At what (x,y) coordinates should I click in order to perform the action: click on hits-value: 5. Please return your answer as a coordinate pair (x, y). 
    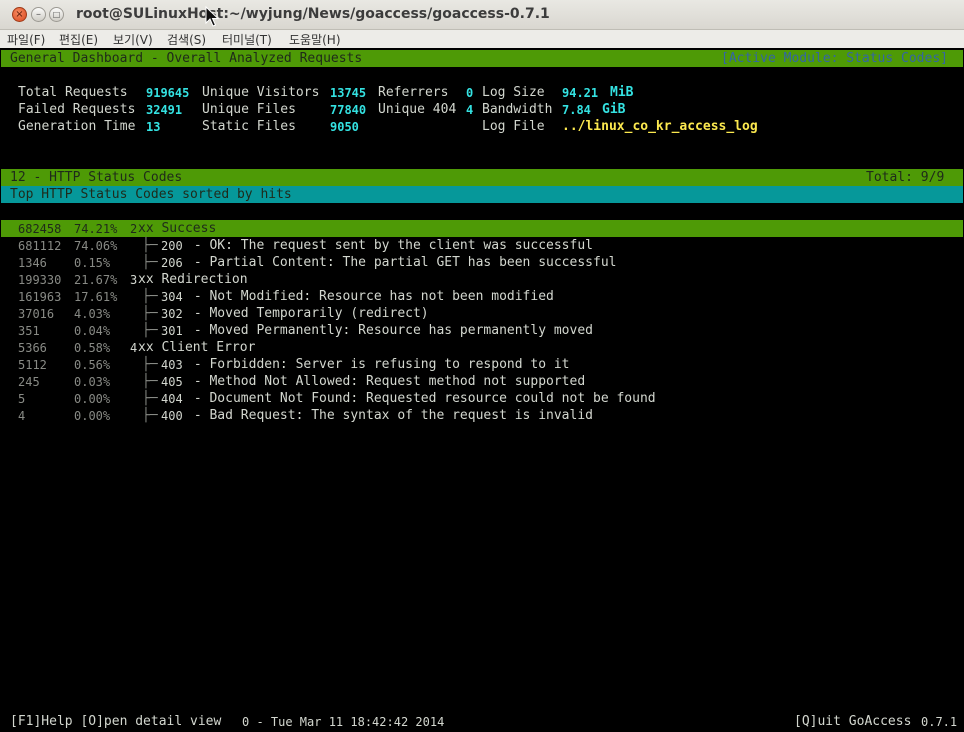
    Looking at the image, I should click on (22, 399).